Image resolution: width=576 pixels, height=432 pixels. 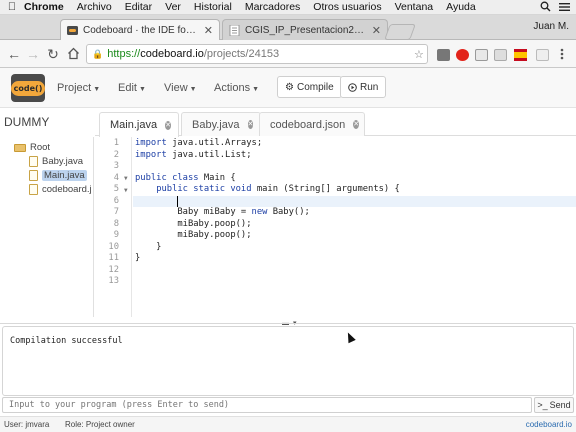 What do you see at coordinates (369, 87) in the screenshot?
I see `run-label: Run` at bounding box center [369, 87].